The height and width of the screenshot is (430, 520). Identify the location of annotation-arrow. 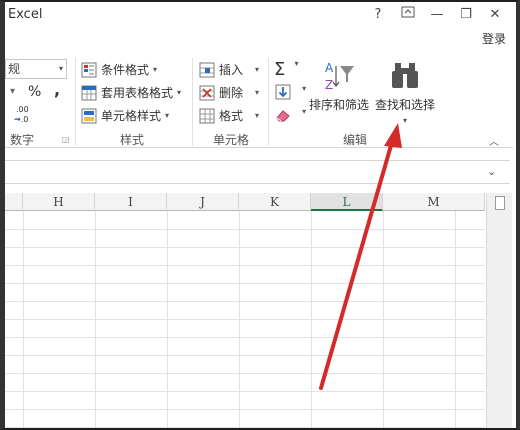
(360, 256).